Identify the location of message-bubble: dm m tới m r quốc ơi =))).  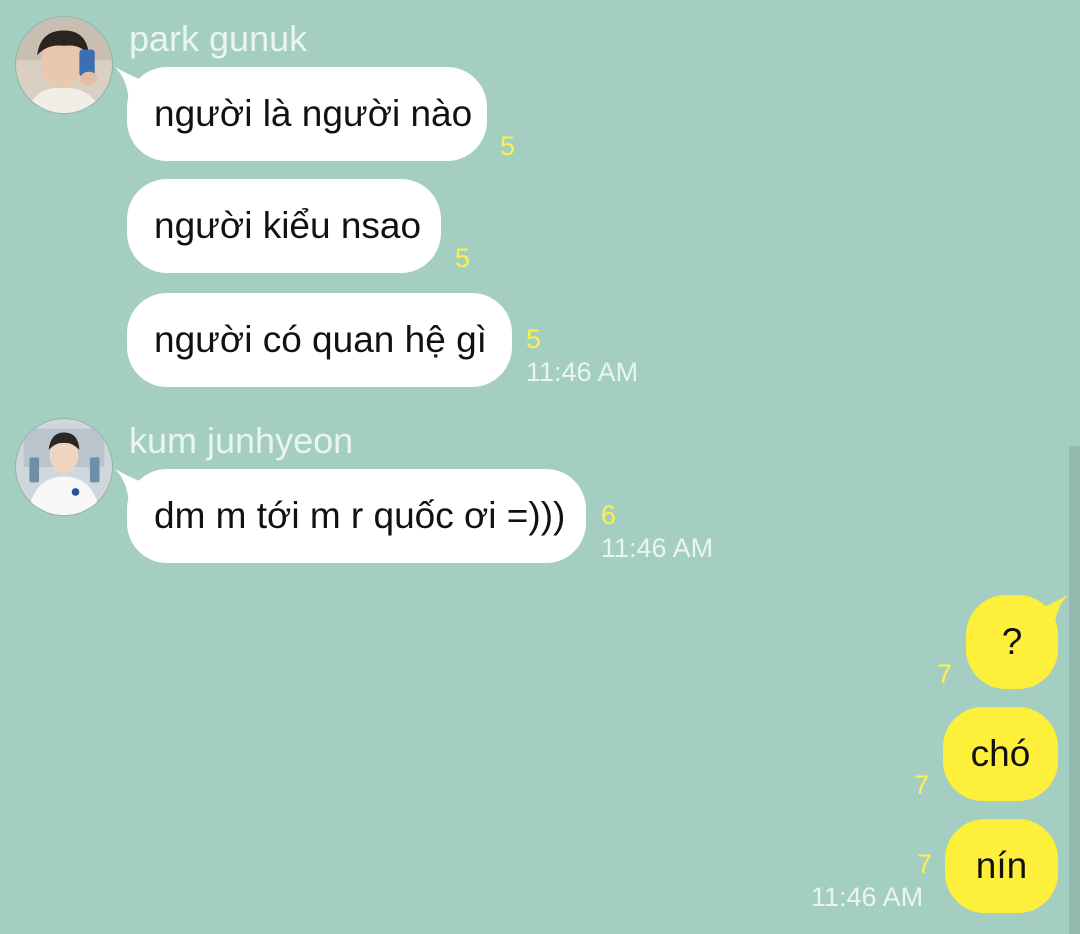
(350, 516).